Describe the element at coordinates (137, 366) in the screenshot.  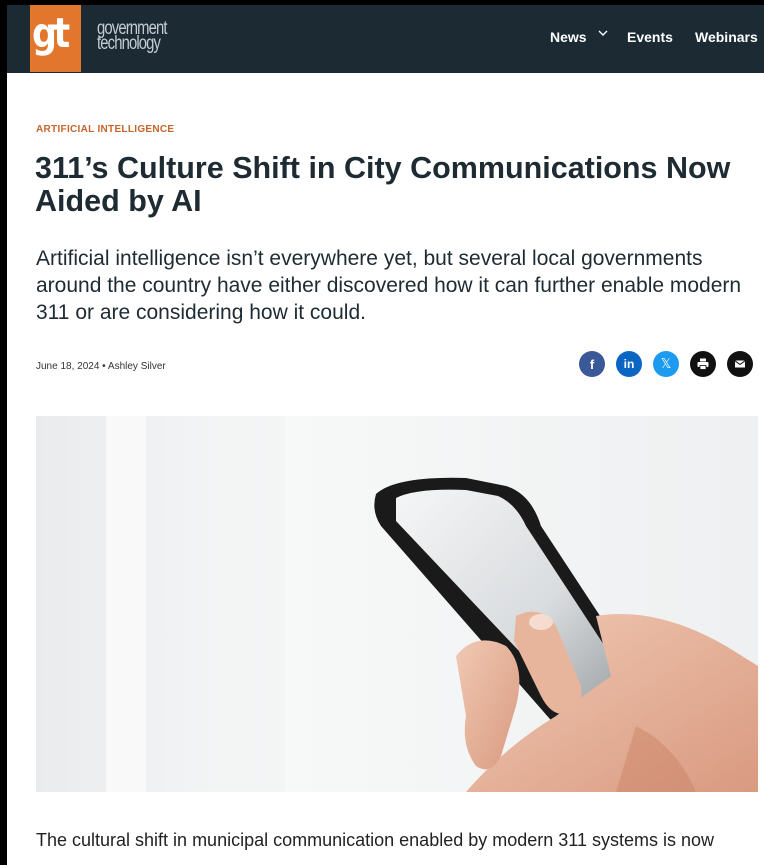
I see `article-author: Ashley Silver` at that location.